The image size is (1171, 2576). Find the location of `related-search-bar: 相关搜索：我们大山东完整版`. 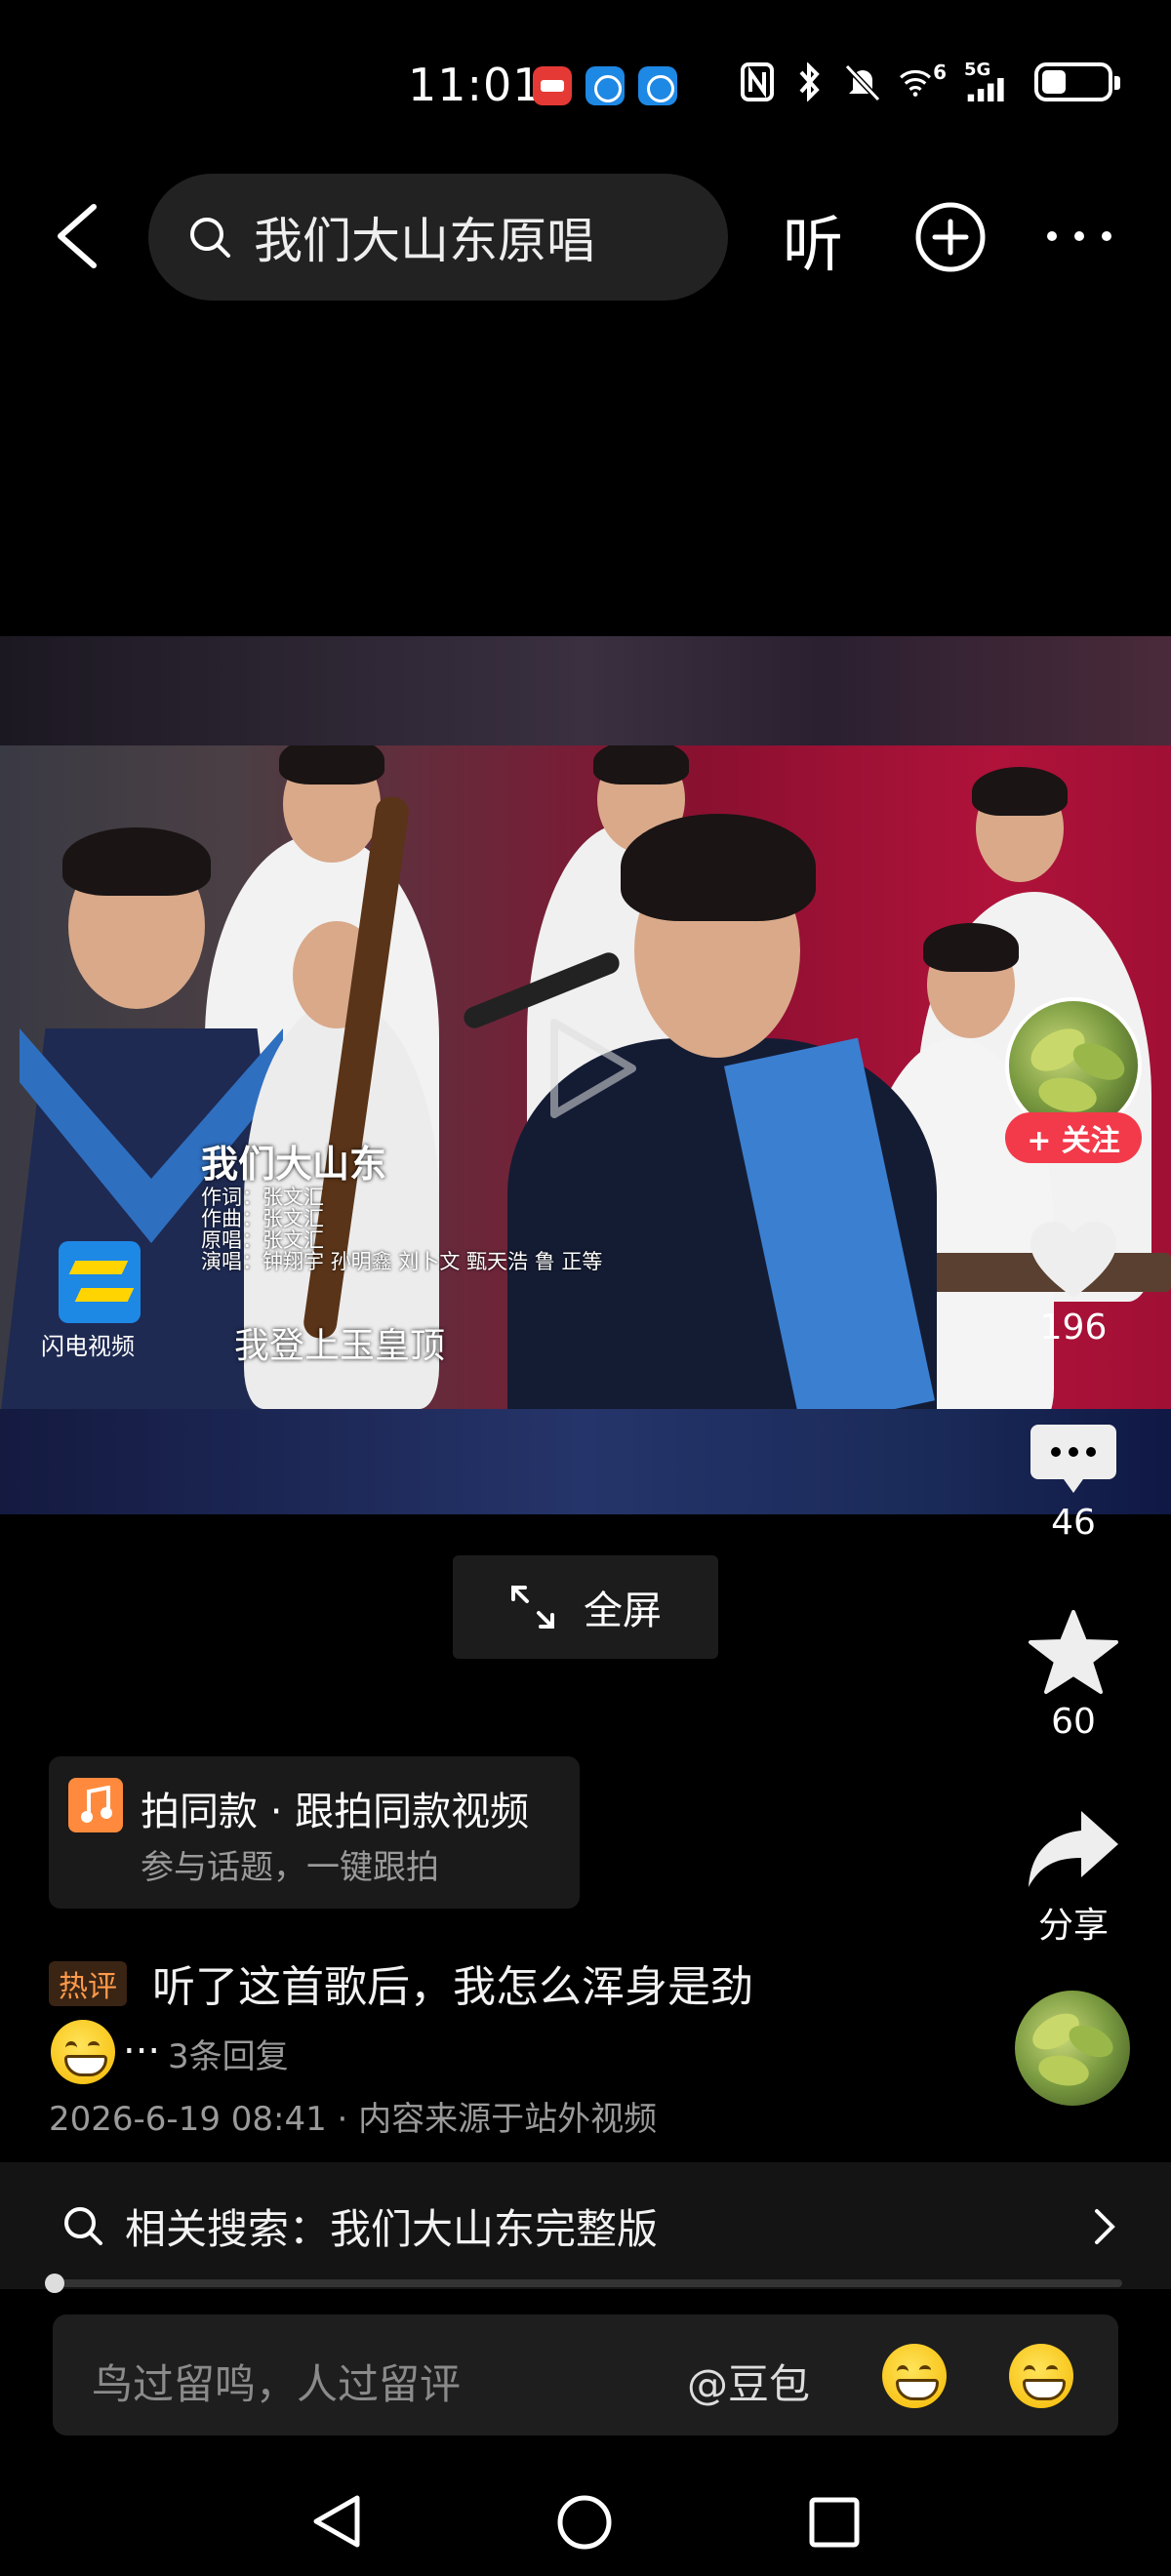

related-search-bar: 相关搜索：我们大山东完整版 is located at coordinates (585, 2225).